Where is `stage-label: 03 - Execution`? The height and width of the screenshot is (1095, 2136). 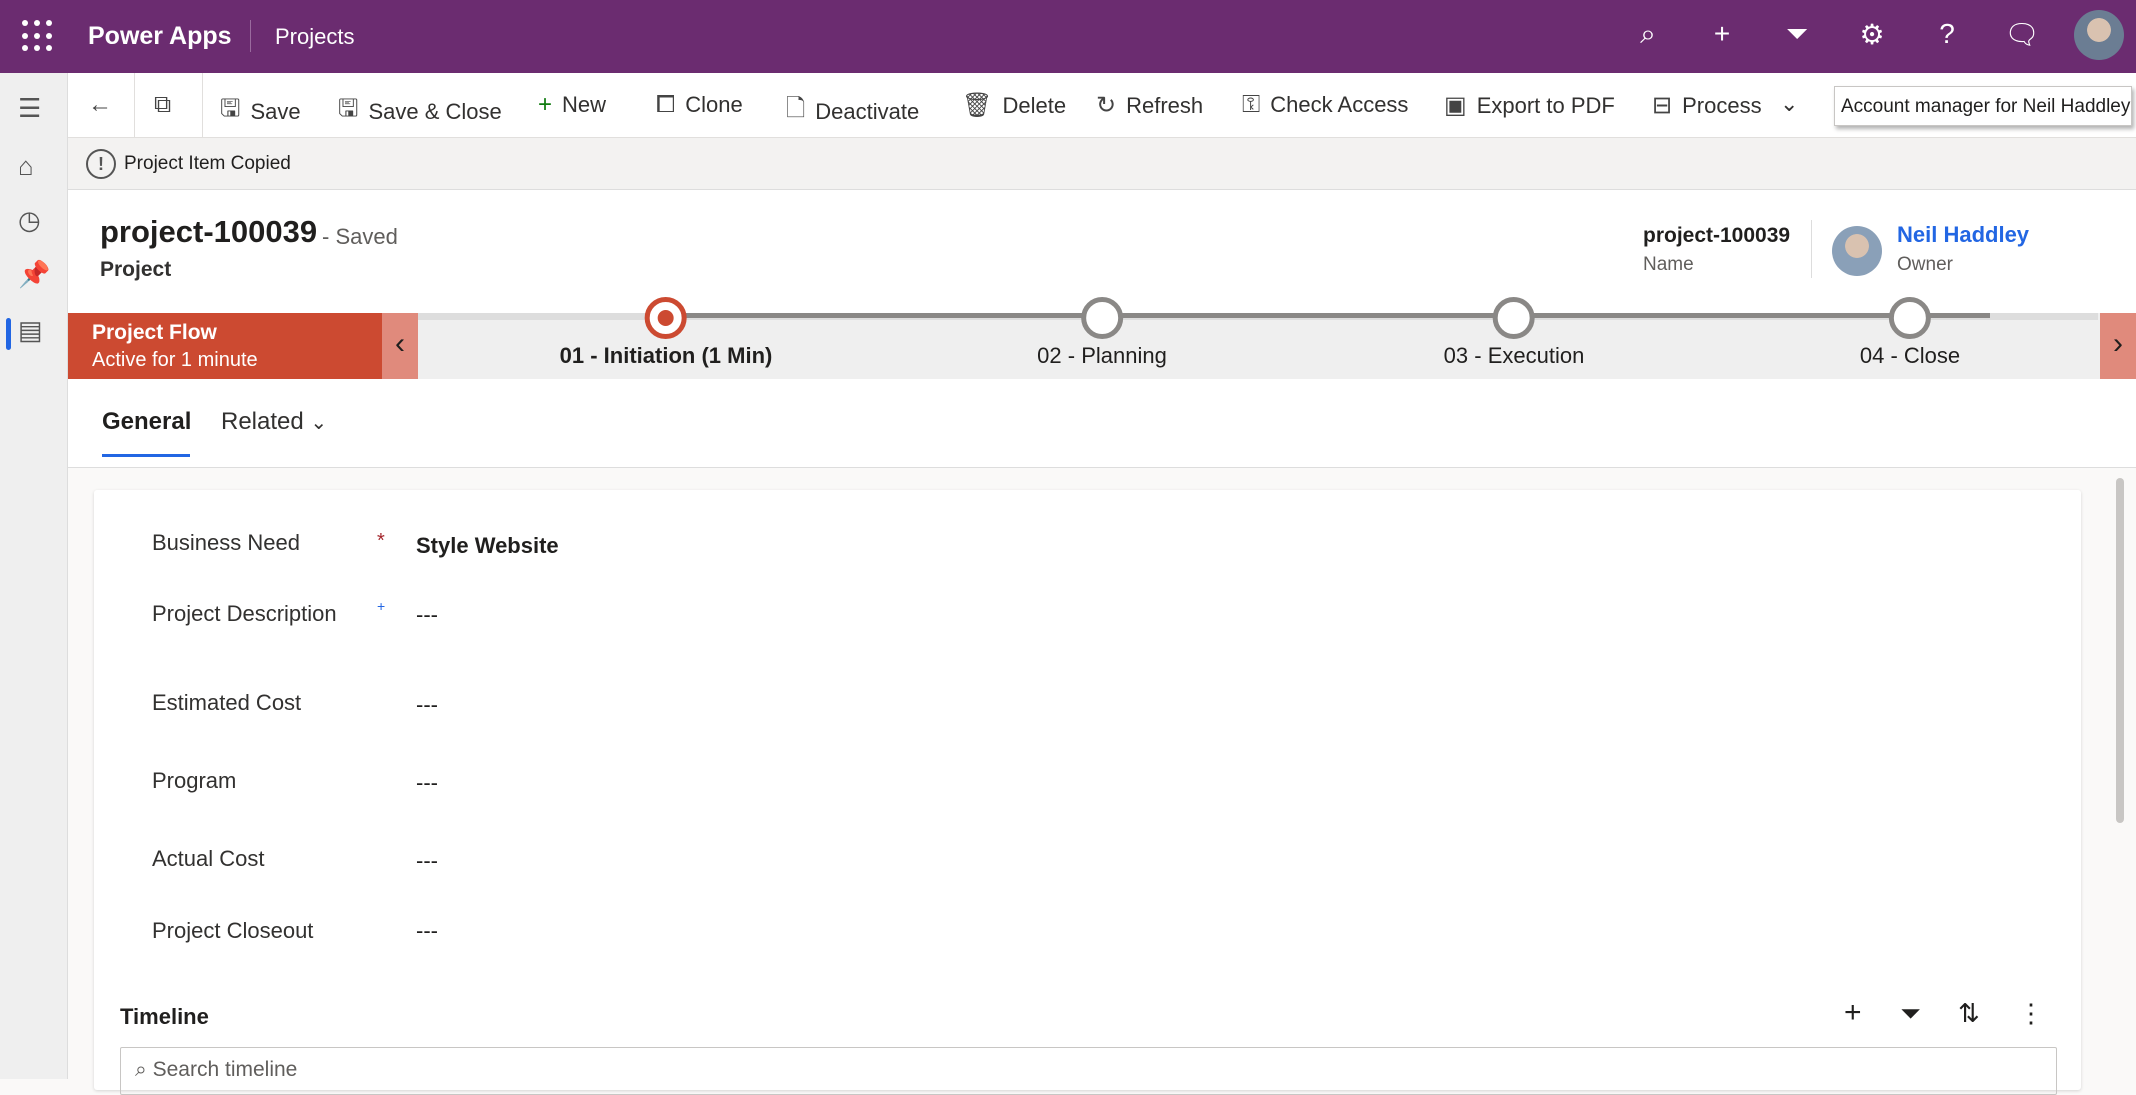 stage-label: 03 - Execution is located at coordinates (1514, 355).